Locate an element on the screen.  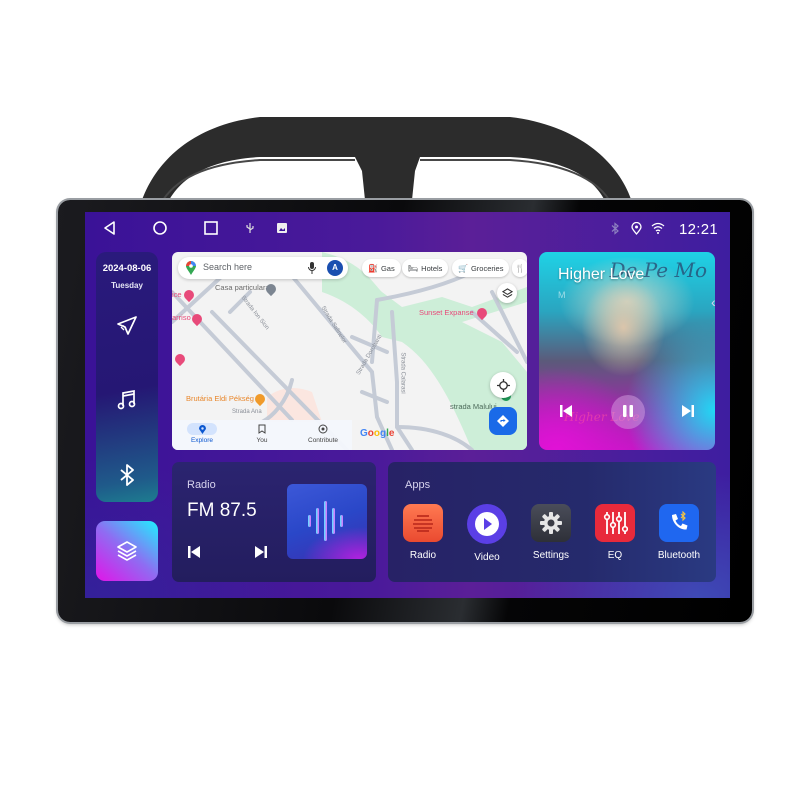
app-radio: Radio is located at coordinates (423, 532).